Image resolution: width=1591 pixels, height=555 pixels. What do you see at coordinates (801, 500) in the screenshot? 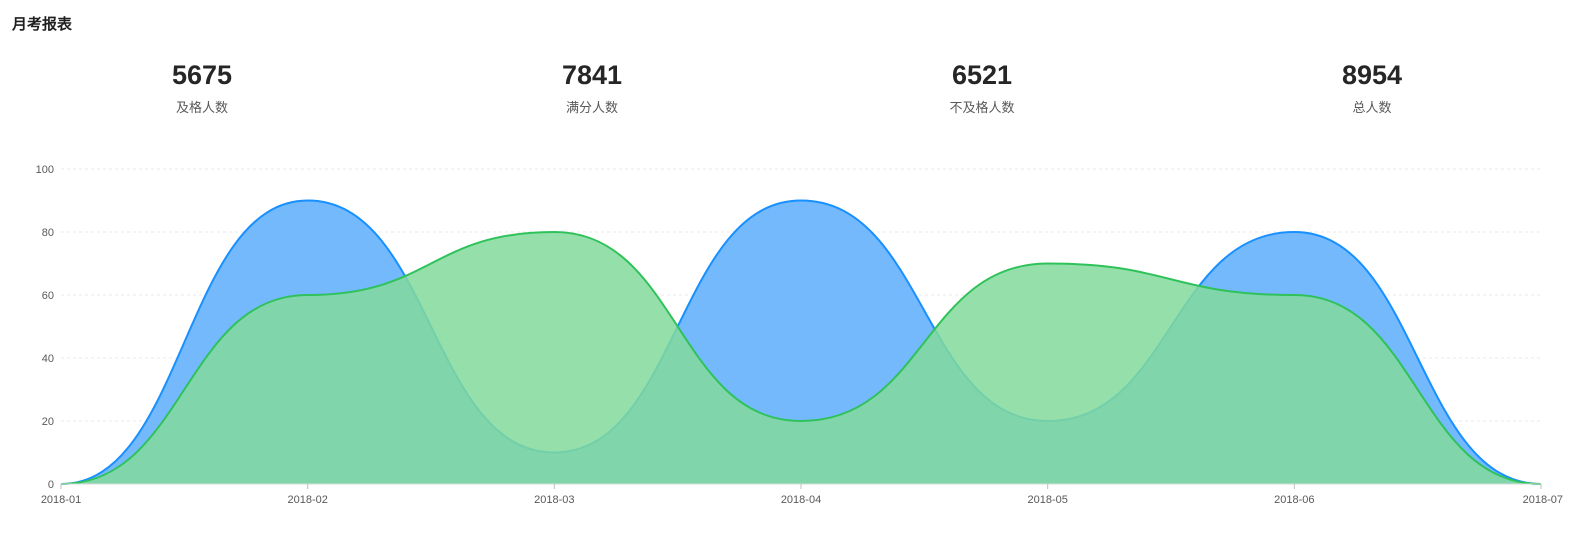
I see `x-tick-label: 2018-04` at bounding box center [801, 500].